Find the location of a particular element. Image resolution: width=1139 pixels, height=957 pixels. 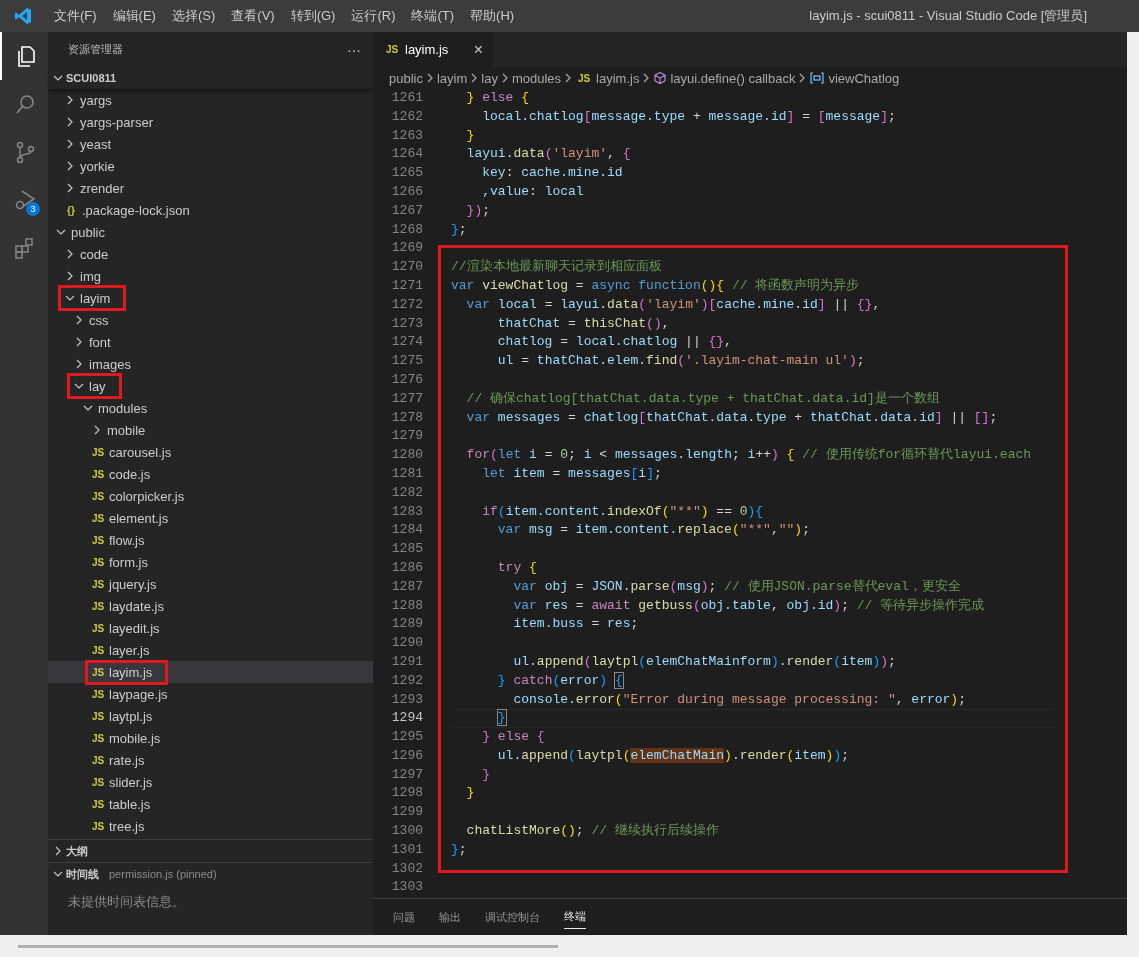

menu-item: 文件(F) is located at coordinates (75, 16).